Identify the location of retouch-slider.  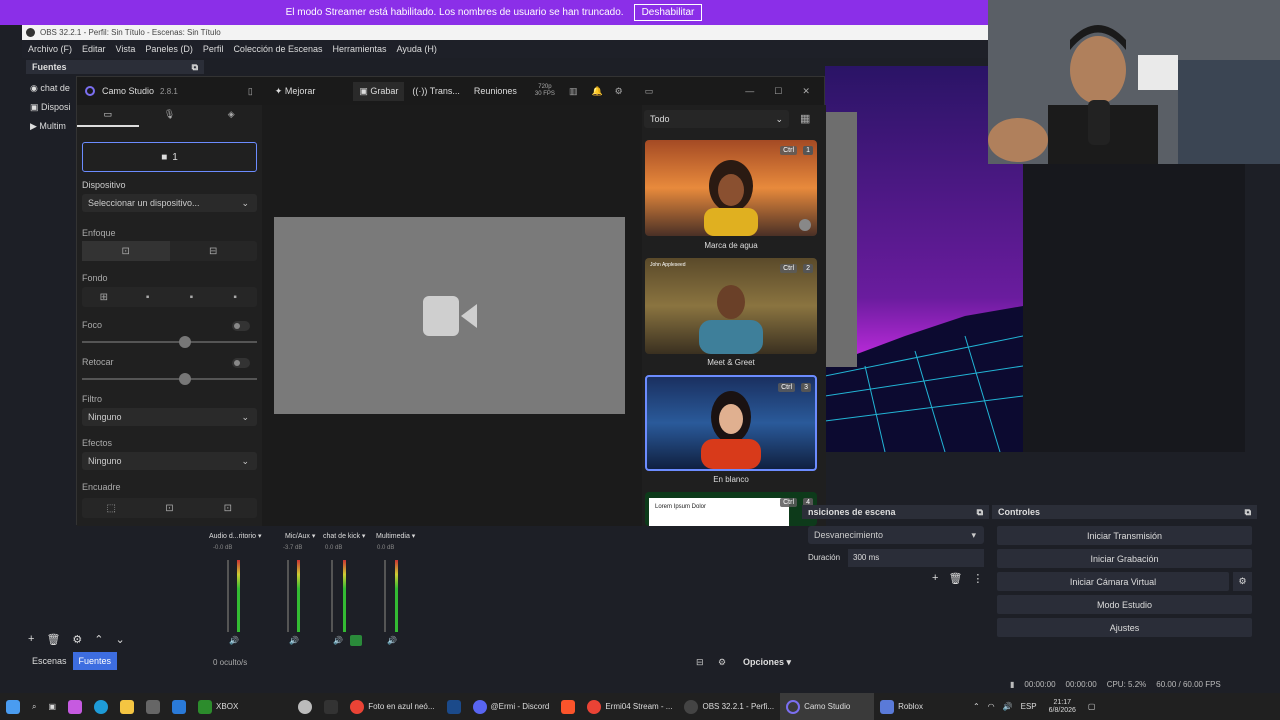
(169, 379).